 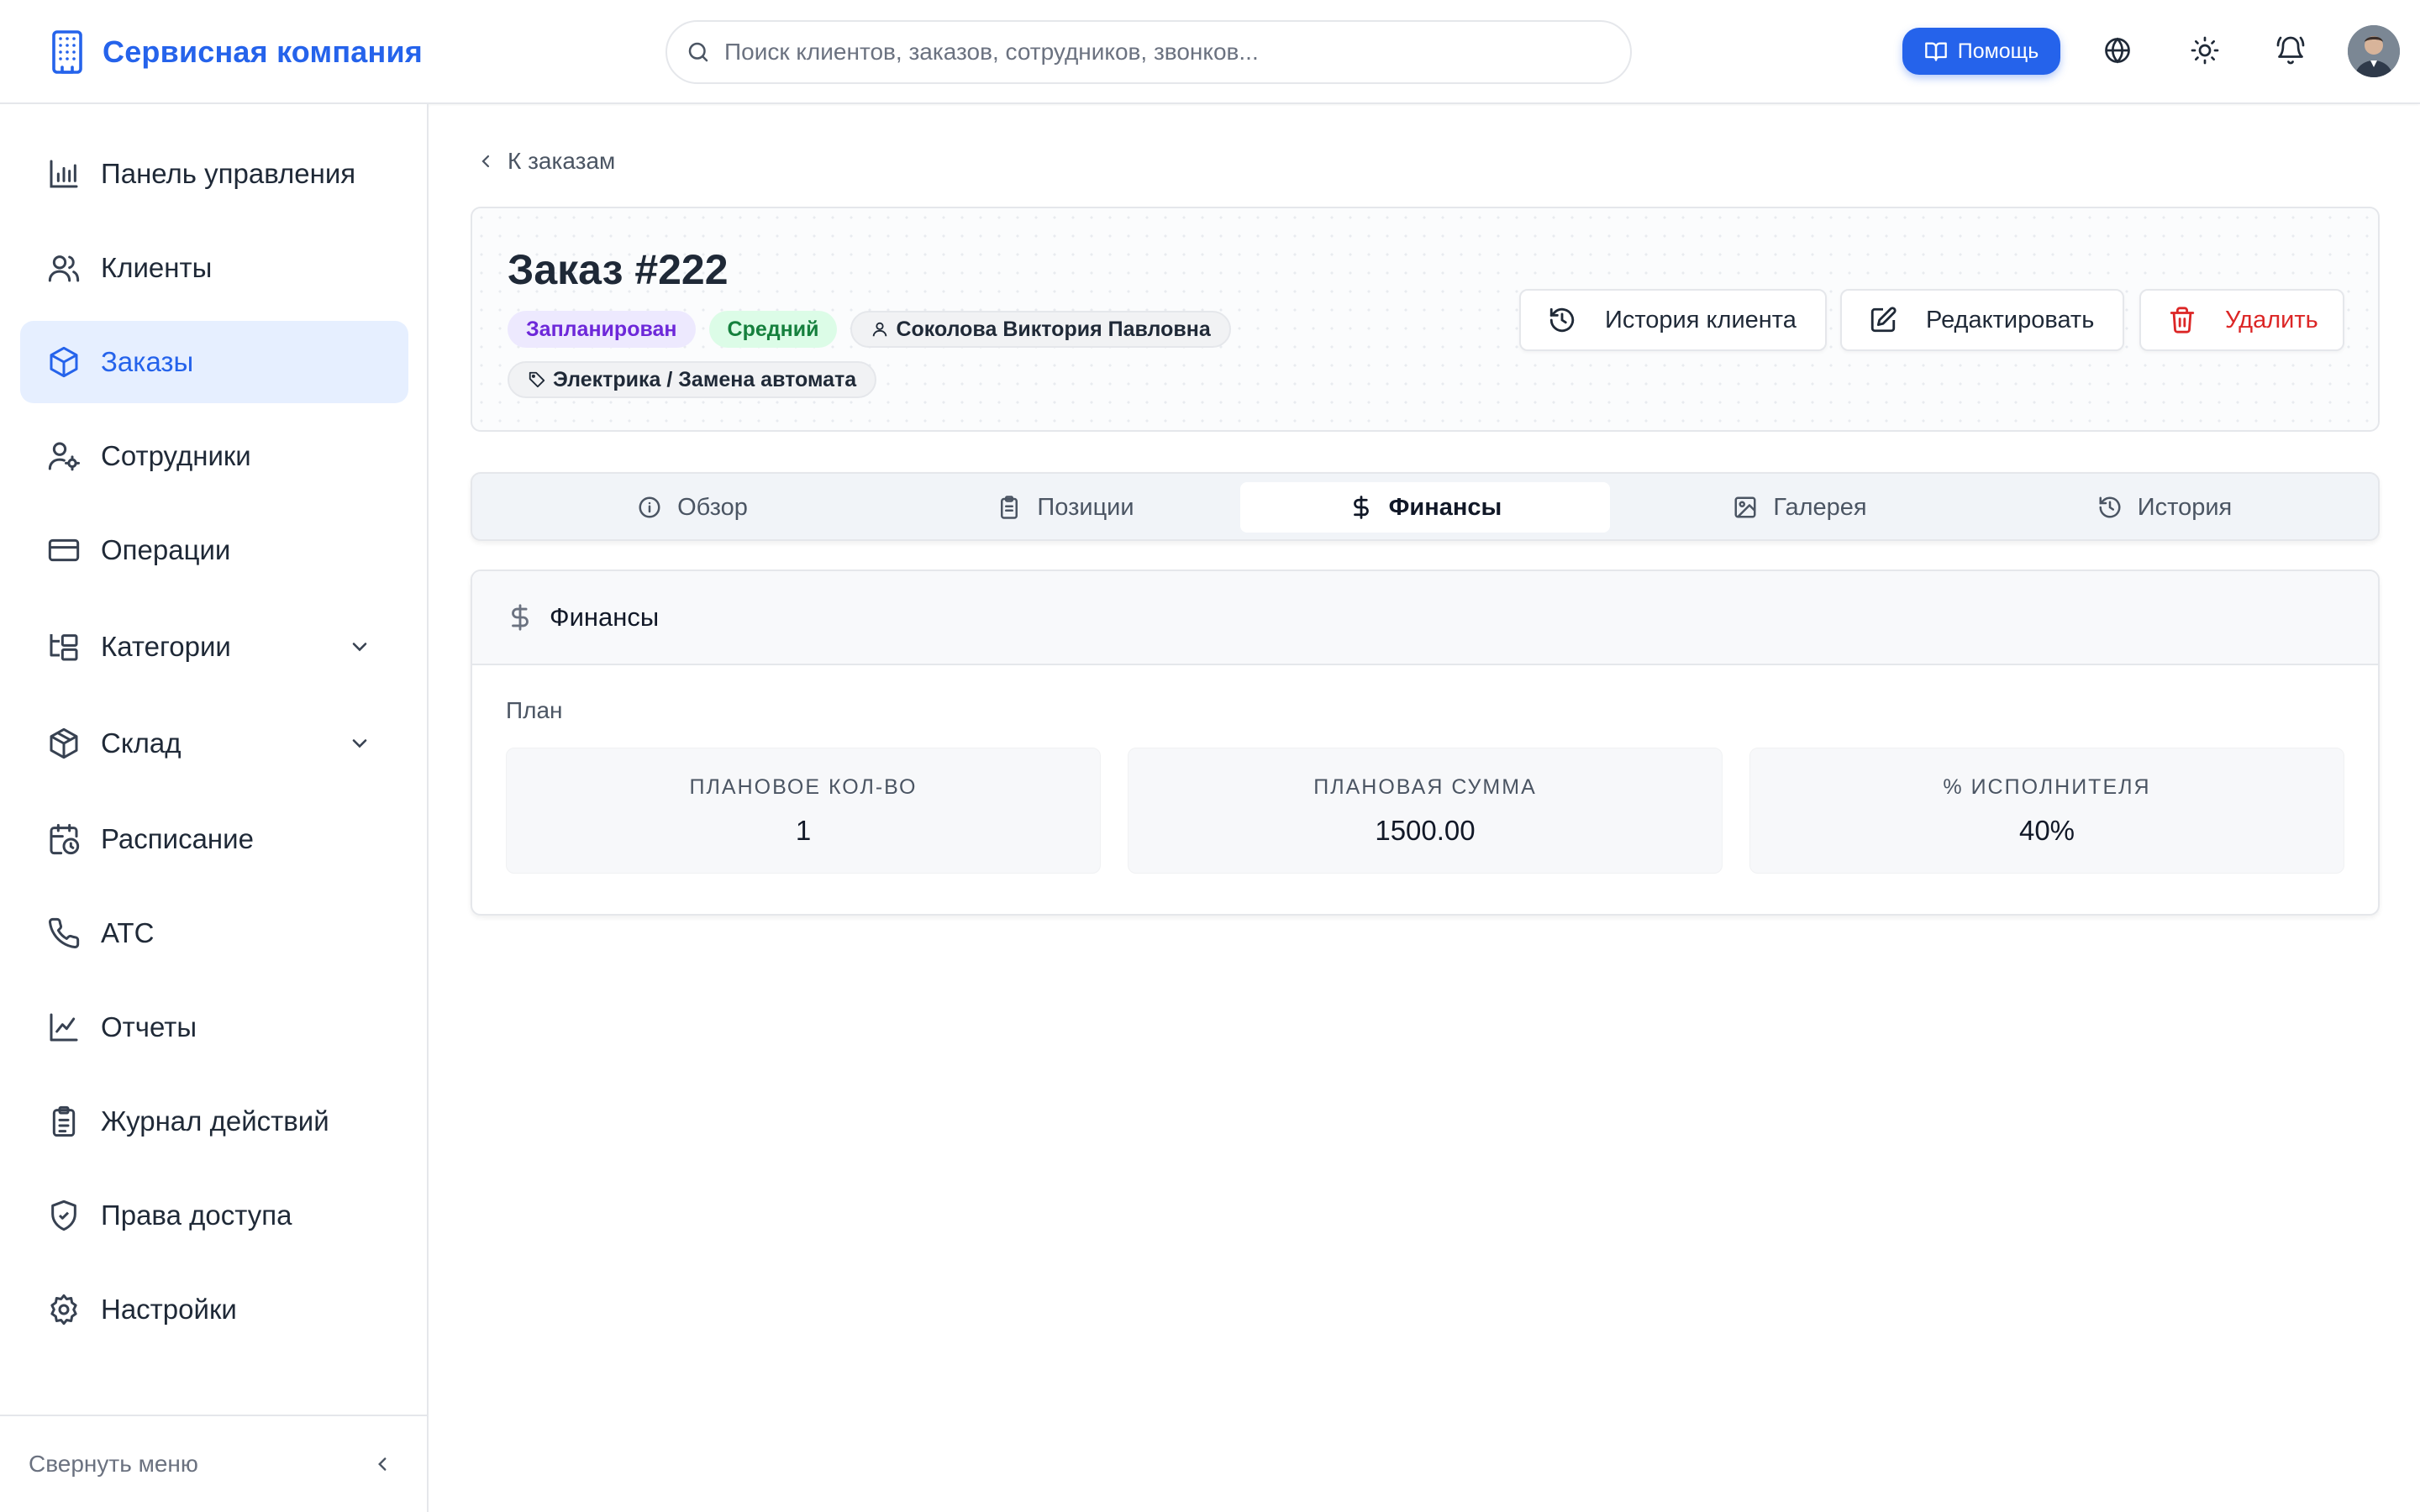 I want to click on planned-amount-stat: ПЛАНОВАЯ СУММА 1500.00, so click(x=1425, y=811).